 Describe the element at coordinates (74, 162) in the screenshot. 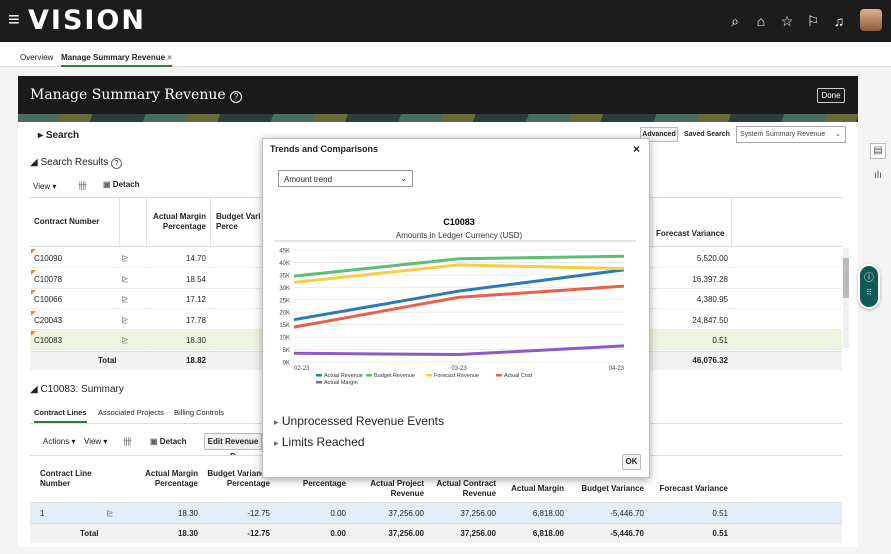

I see `search-results-label: Search Results` at that location.